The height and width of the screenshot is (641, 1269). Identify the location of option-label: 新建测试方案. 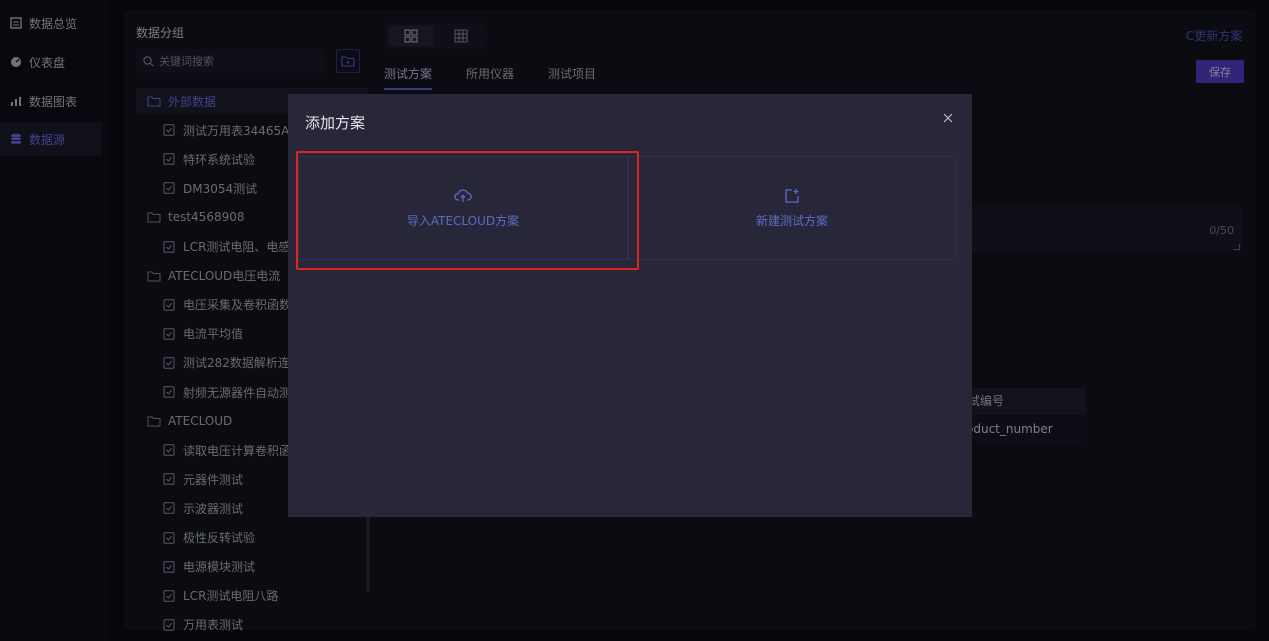
(791, 220).